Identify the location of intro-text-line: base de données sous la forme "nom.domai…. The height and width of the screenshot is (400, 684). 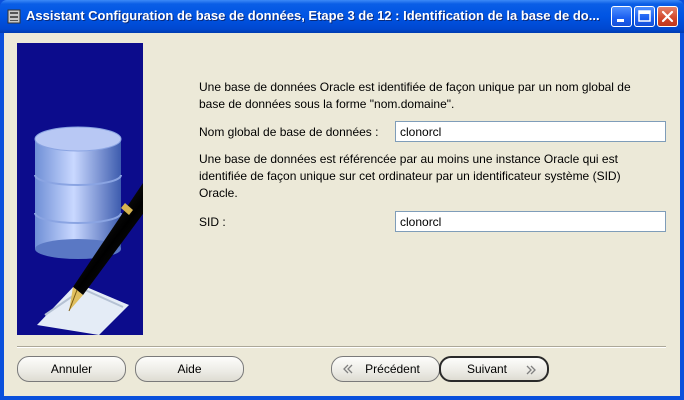
(327, 104).